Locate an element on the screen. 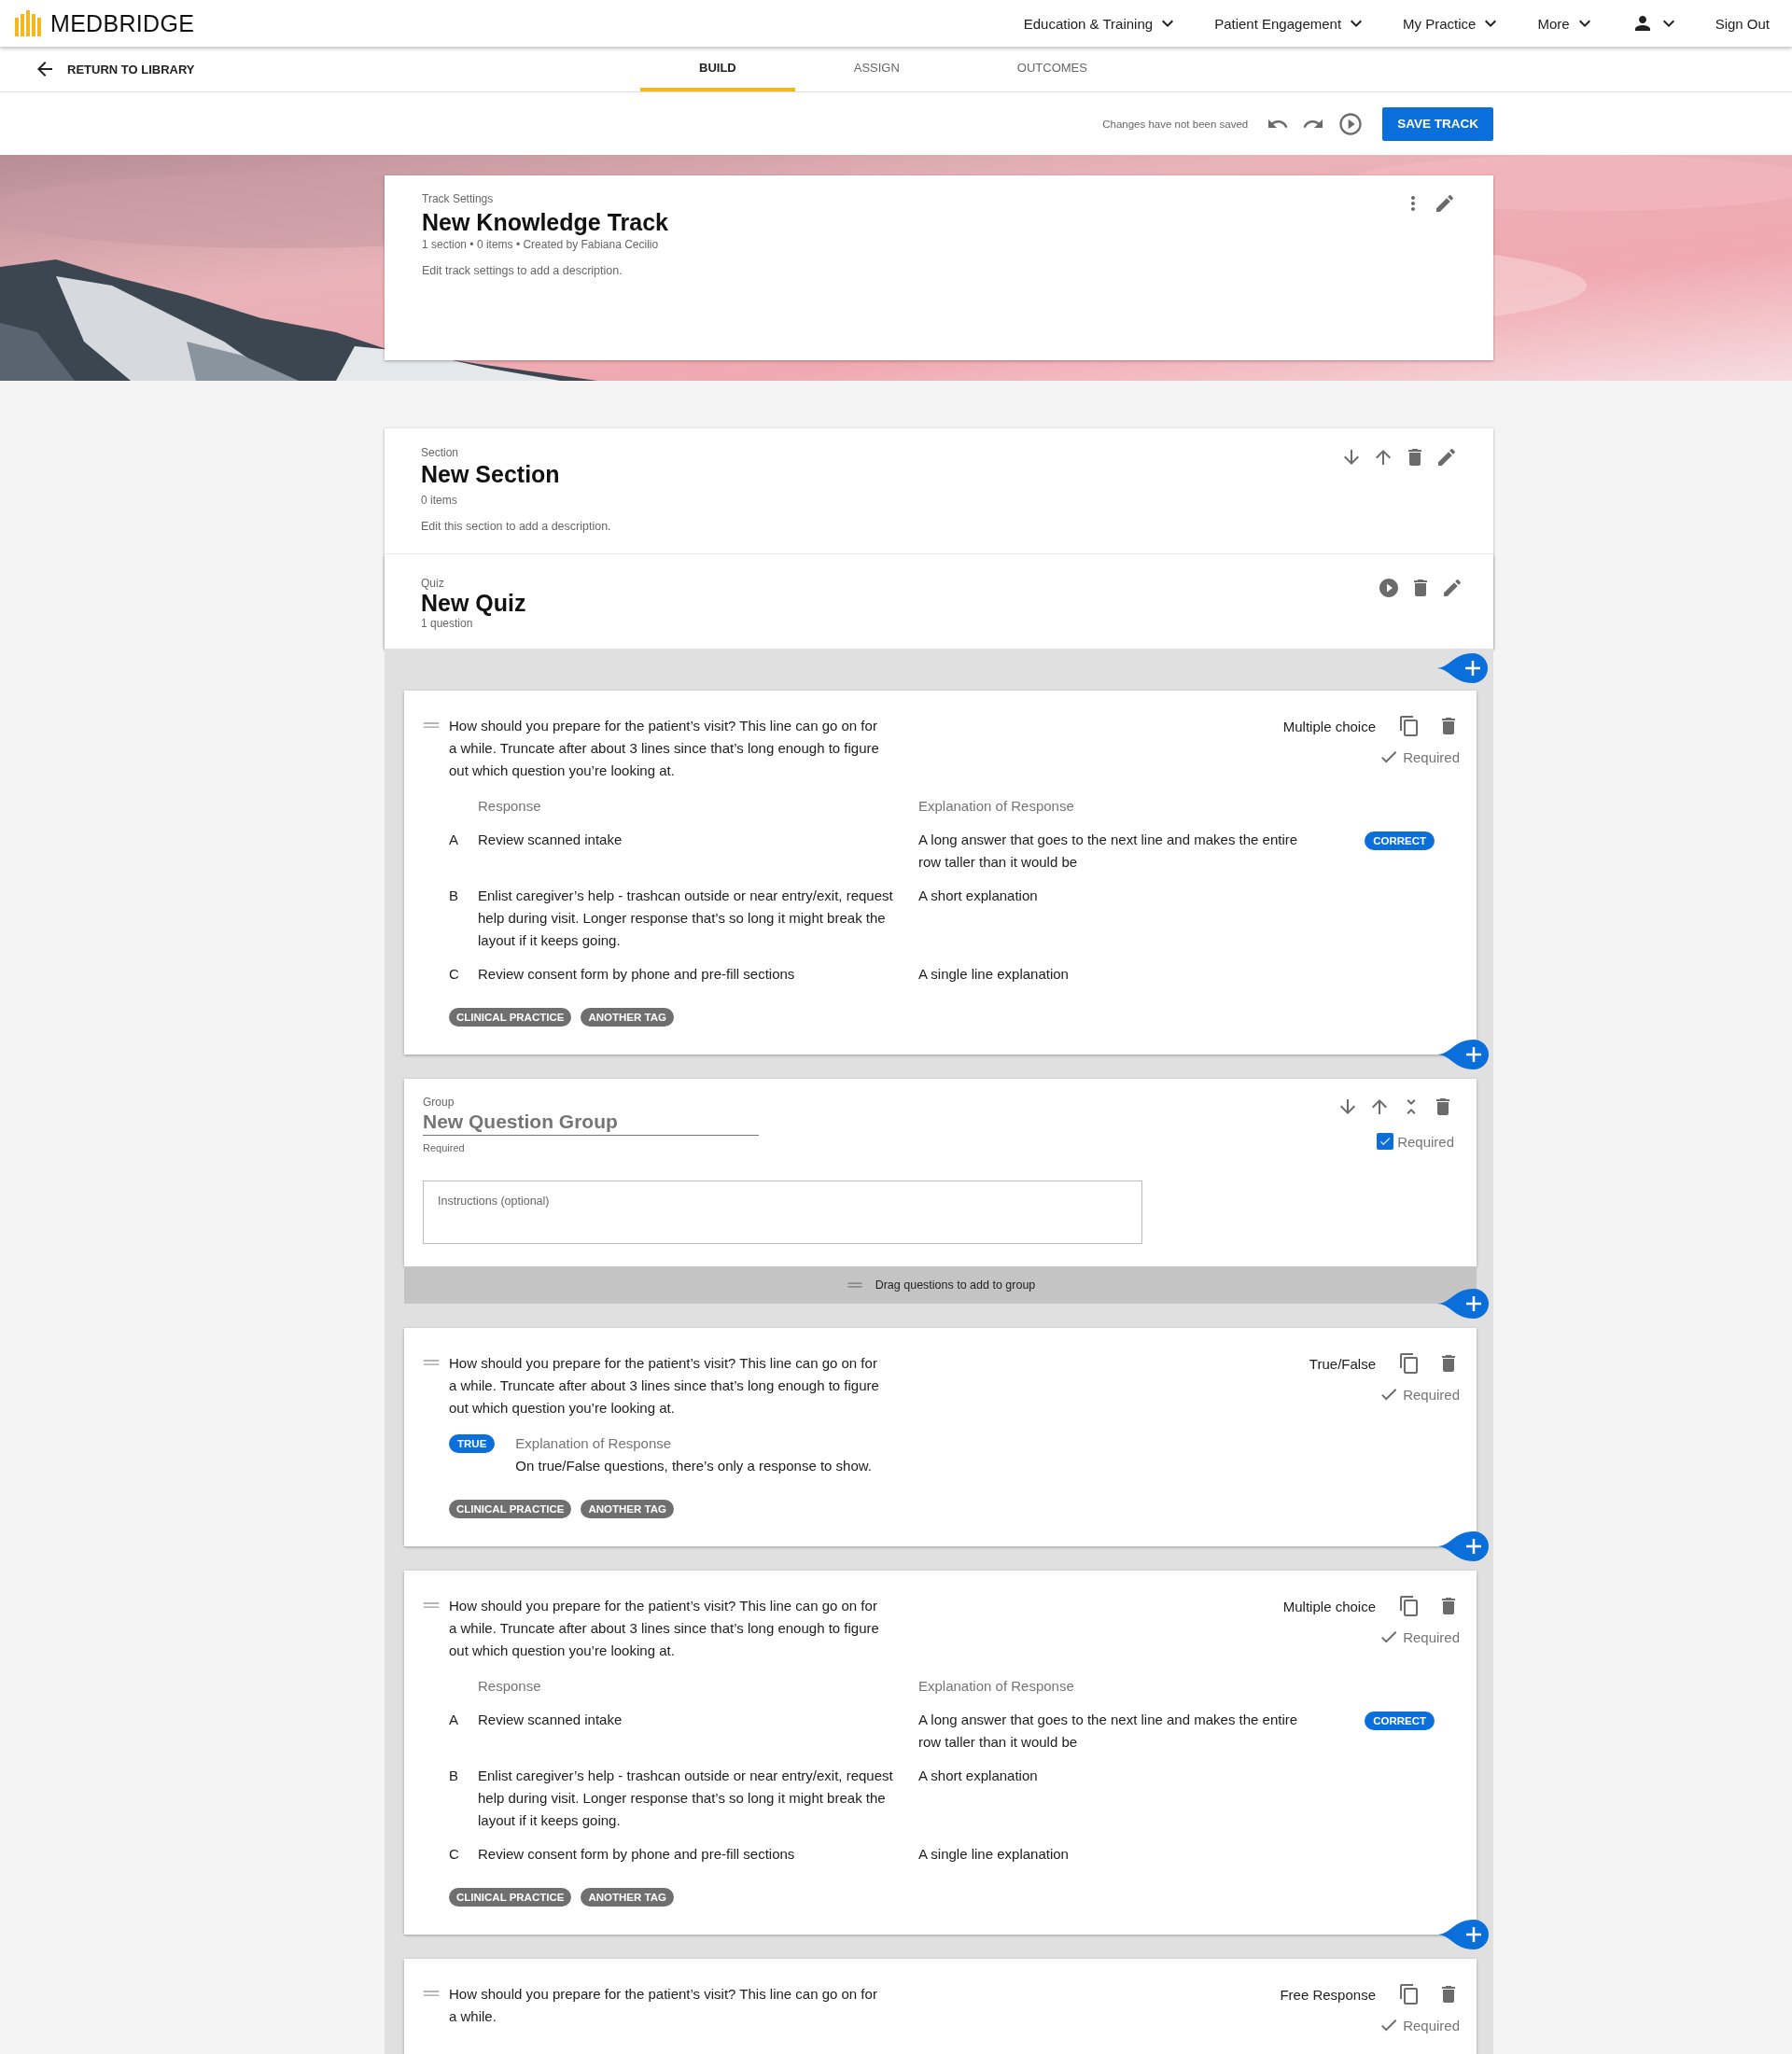  drop-zone-label: Drag questions to add to group is located at coordinates (955, 1285).